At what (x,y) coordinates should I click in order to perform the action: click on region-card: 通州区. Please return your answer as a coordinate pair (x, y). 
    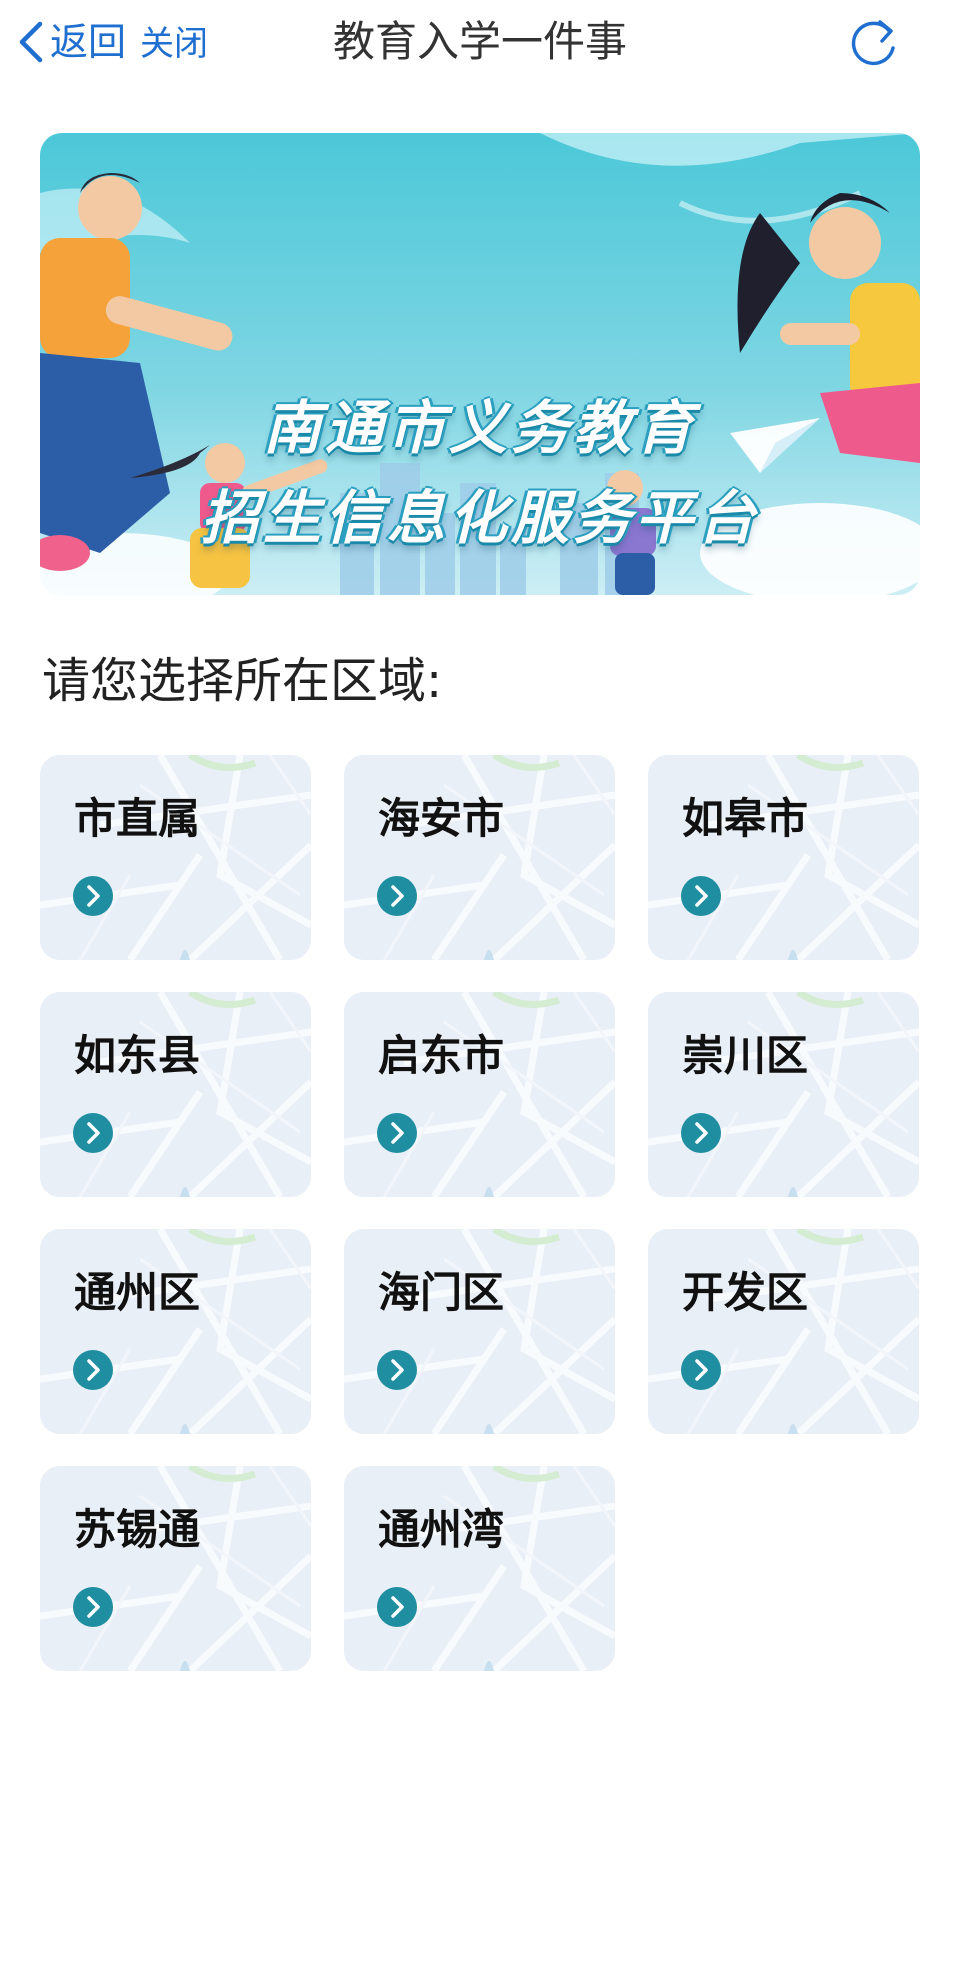
    Looking at the image, I should click on (175, 1331).